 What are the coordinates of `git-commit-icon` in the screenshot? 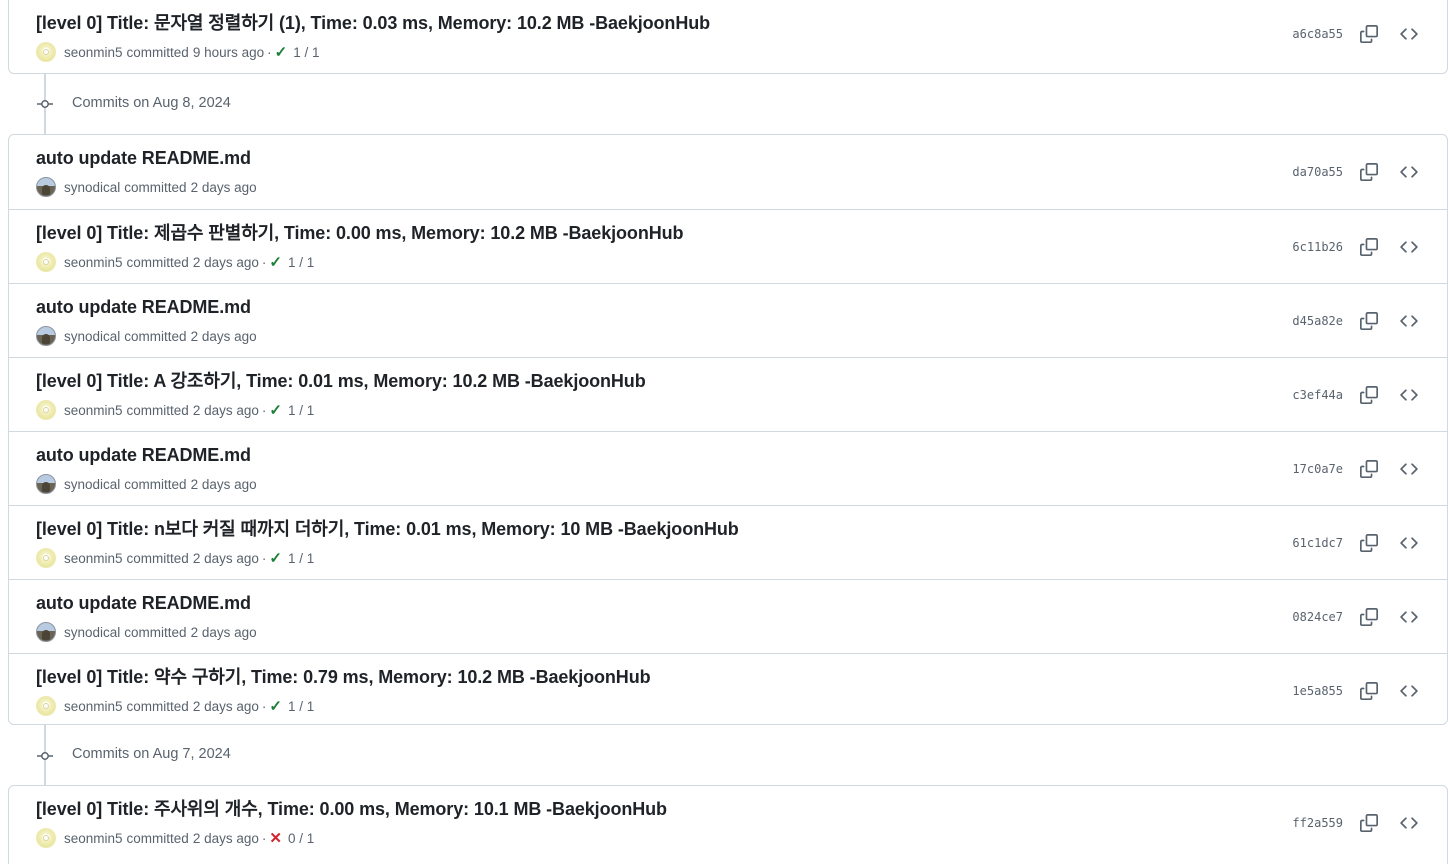 It's located at (45, 104).